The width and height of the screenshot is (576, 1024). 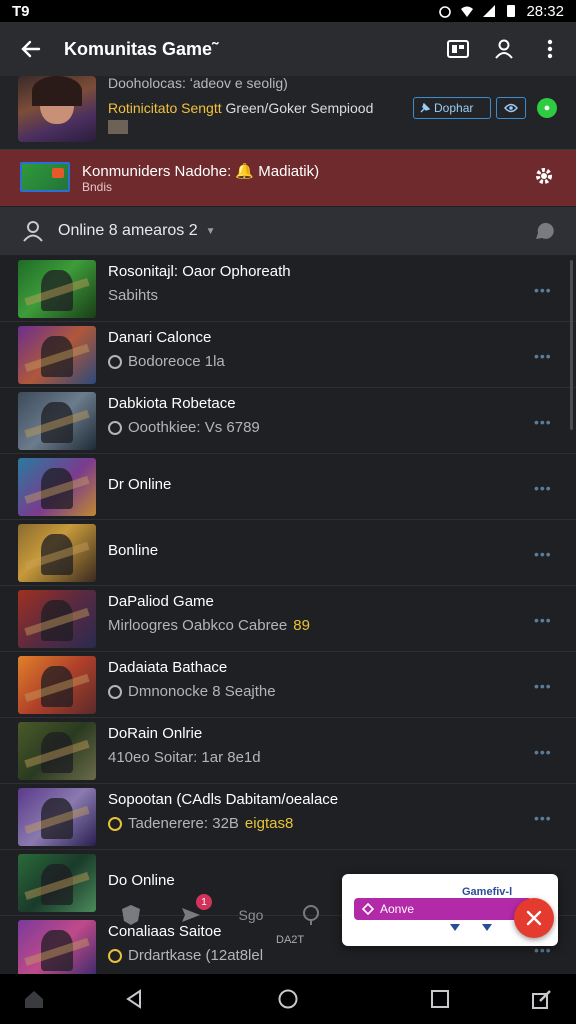 What do you see at coordinates (301, 625) in the screenshot?
I see `game-meta-highlight: 89` at bounding box center [301, 625].